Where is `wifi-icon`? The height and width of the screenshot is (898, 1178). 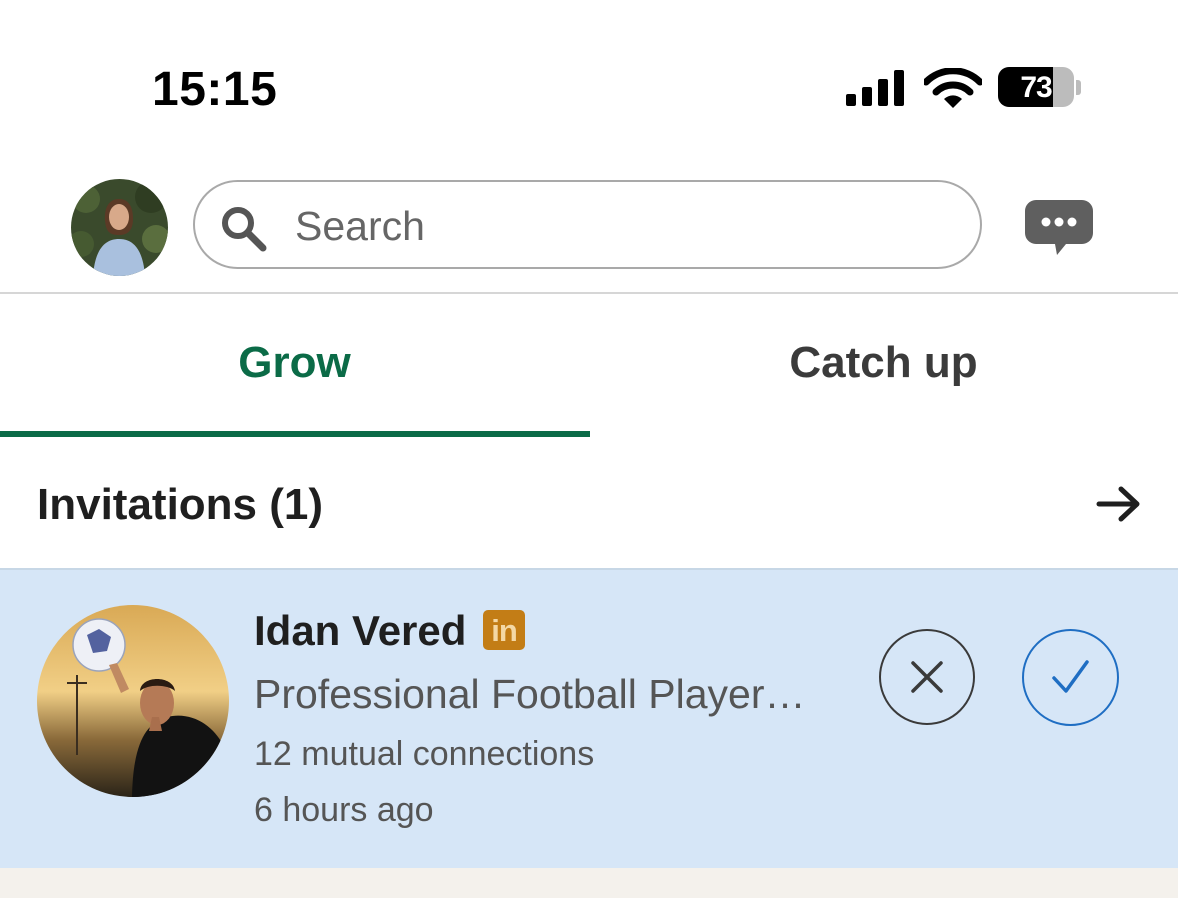
wifi-icon is located at coordinates (953, 88).